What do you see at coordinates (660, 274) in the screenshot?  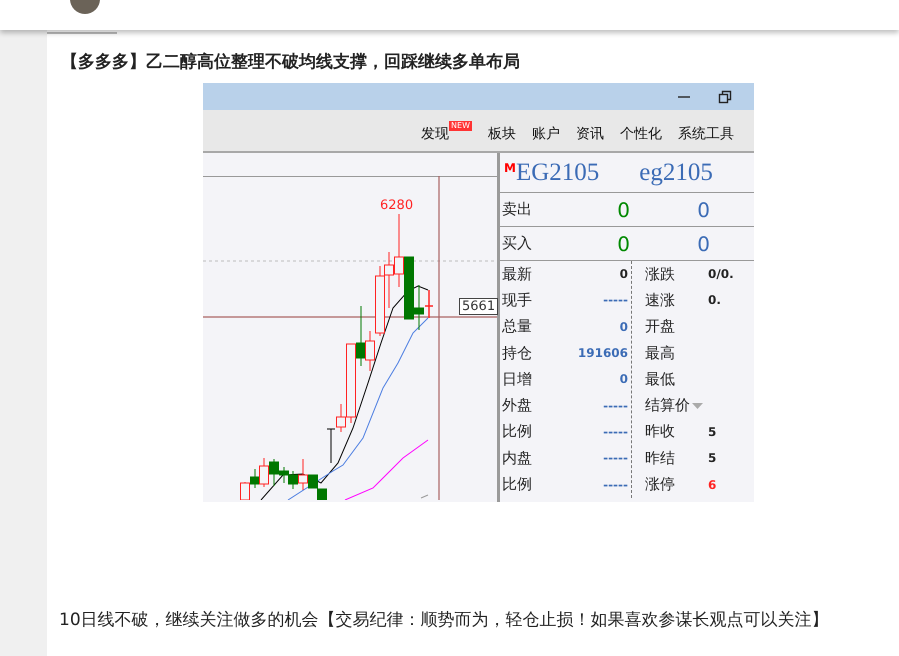 I see `quote-label: 涨跌` at bounding box center [660, 274].